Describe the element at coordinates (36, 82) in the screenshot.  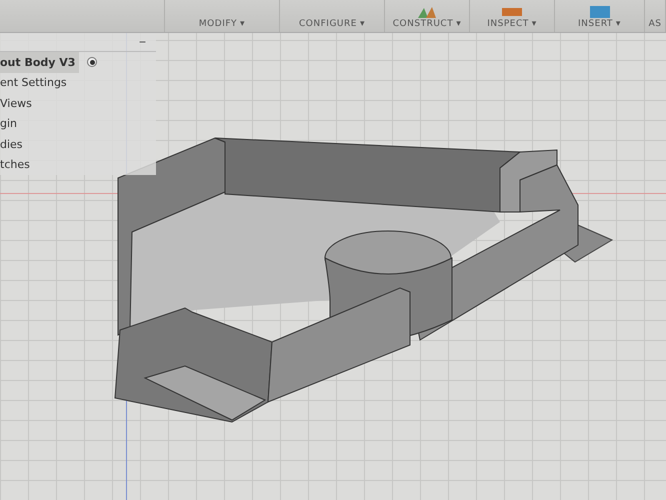
I see `browser-item: ent Settings` at that location.